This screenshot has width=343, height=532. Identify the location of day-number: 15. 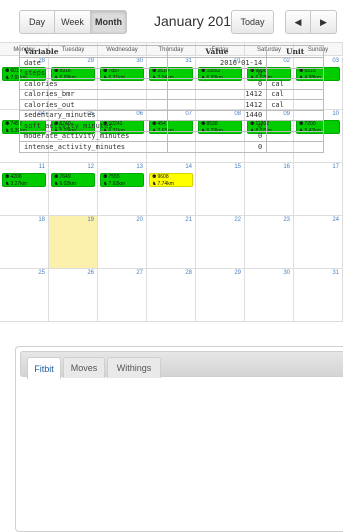
(237, 167).